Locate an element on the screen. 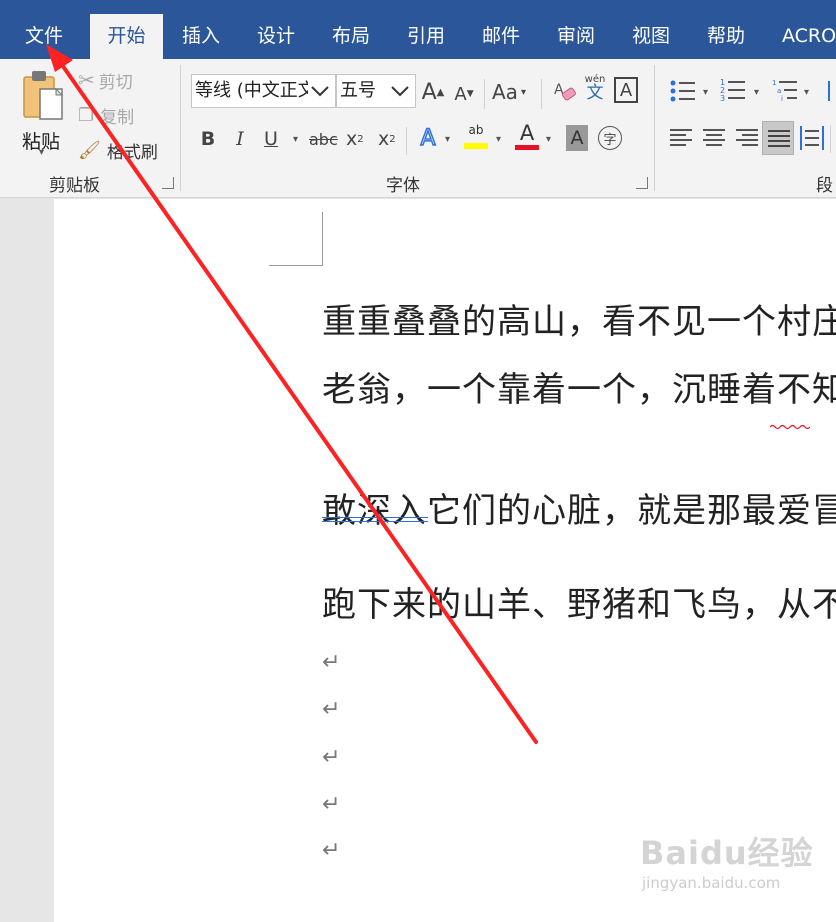 The width and height of the screenshot is (836, 922). tab-home: 开始 is located at coordinates (126, 36).